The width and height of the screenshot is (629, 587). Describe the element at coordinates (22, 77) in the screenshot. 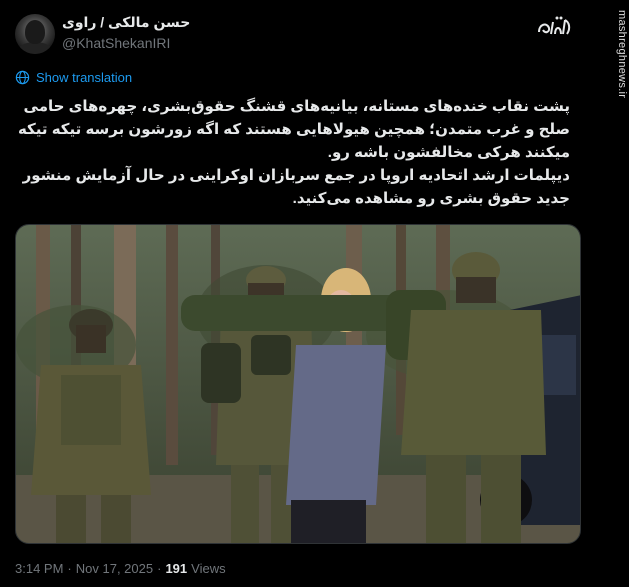

I see `globe-icon` at that location.